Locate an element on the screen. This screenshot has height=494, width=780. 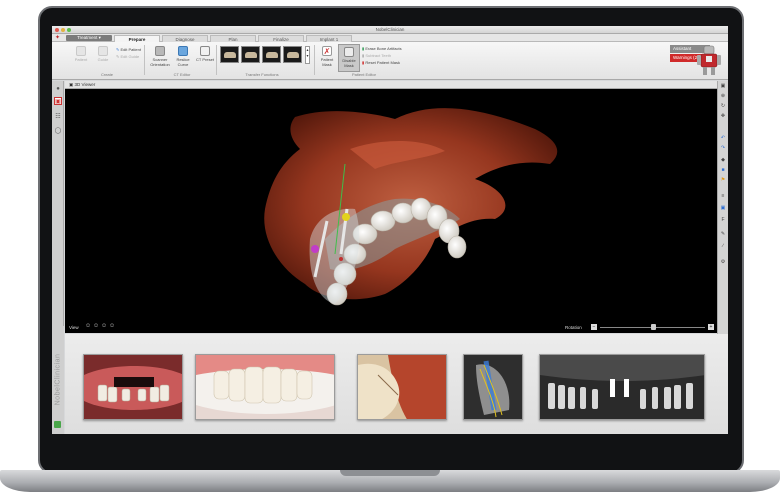
layer-icon: ■ is located at coordinates (723, 170).